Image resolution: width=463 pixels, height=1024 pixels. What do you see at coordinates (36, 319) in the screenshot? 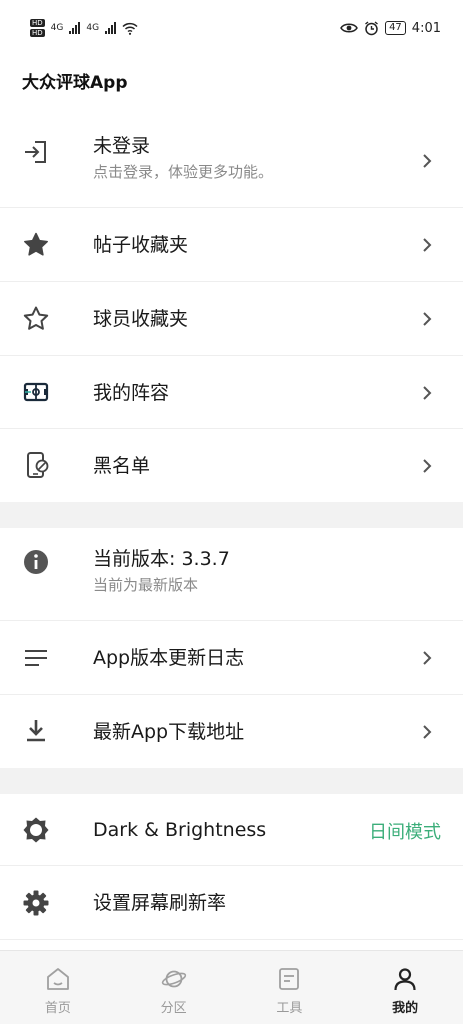
I see `star-outline-icon` at bounding box center [36, 319].